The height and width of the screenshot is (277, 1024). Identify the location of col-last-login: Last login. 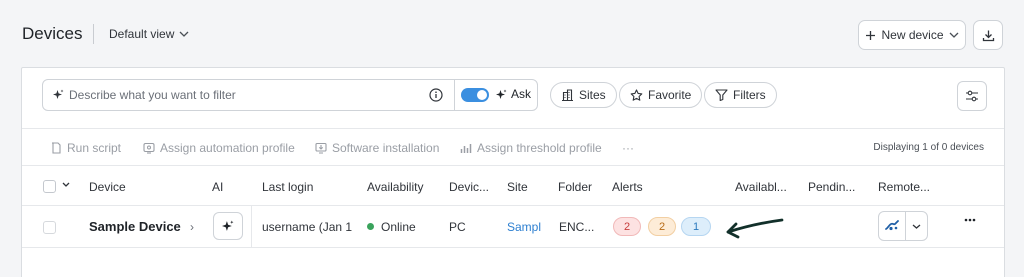
(287, 187).